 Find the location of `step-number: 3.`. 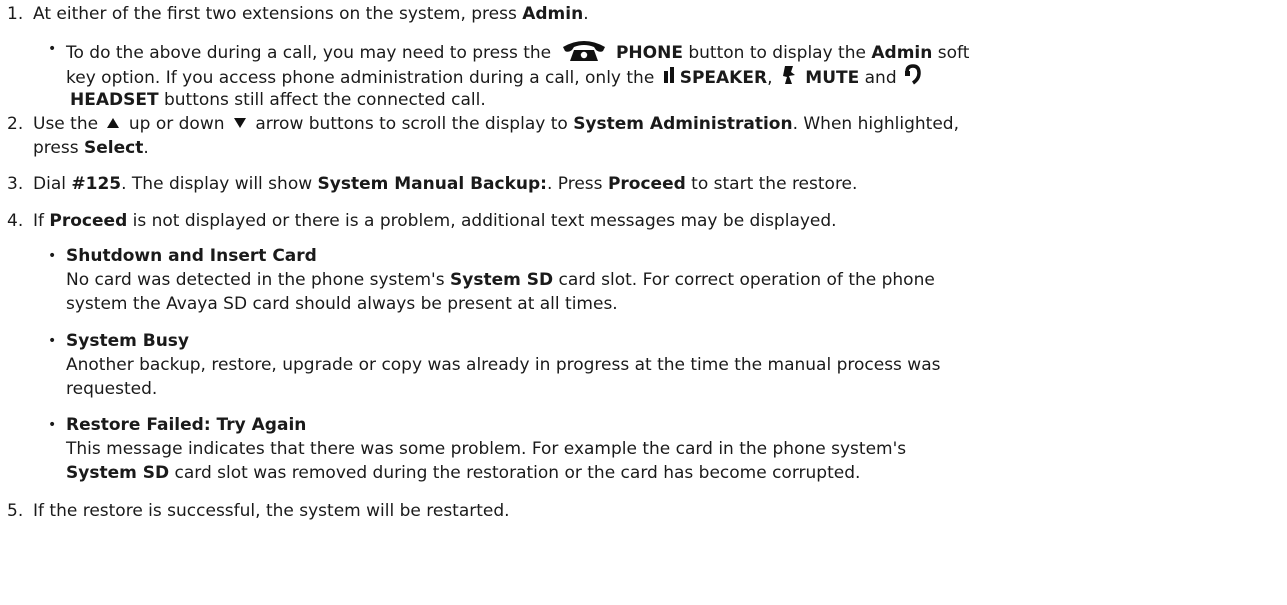

step-number: 3. is located at coordinates (15, 184).